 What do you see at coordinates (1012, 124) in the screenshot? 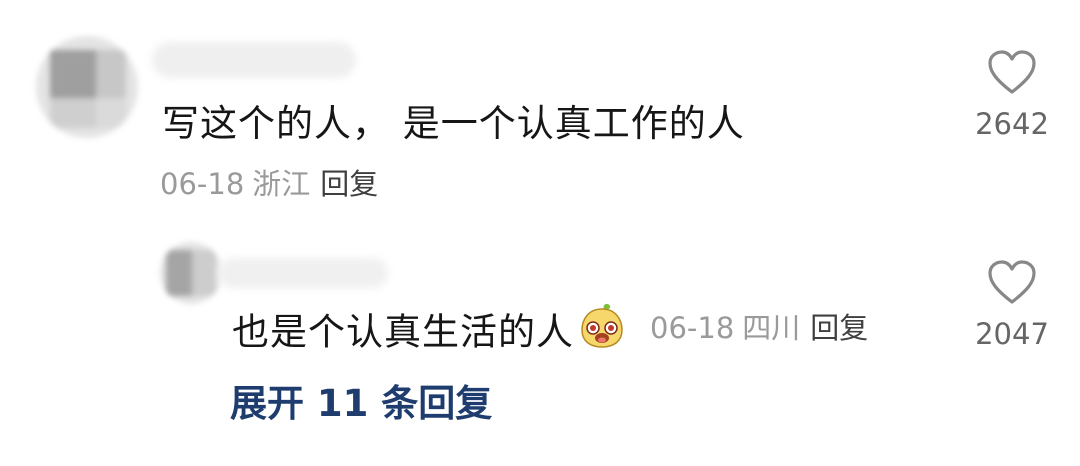
I see `like-count: 2642` at bounding box center [1012, 124].